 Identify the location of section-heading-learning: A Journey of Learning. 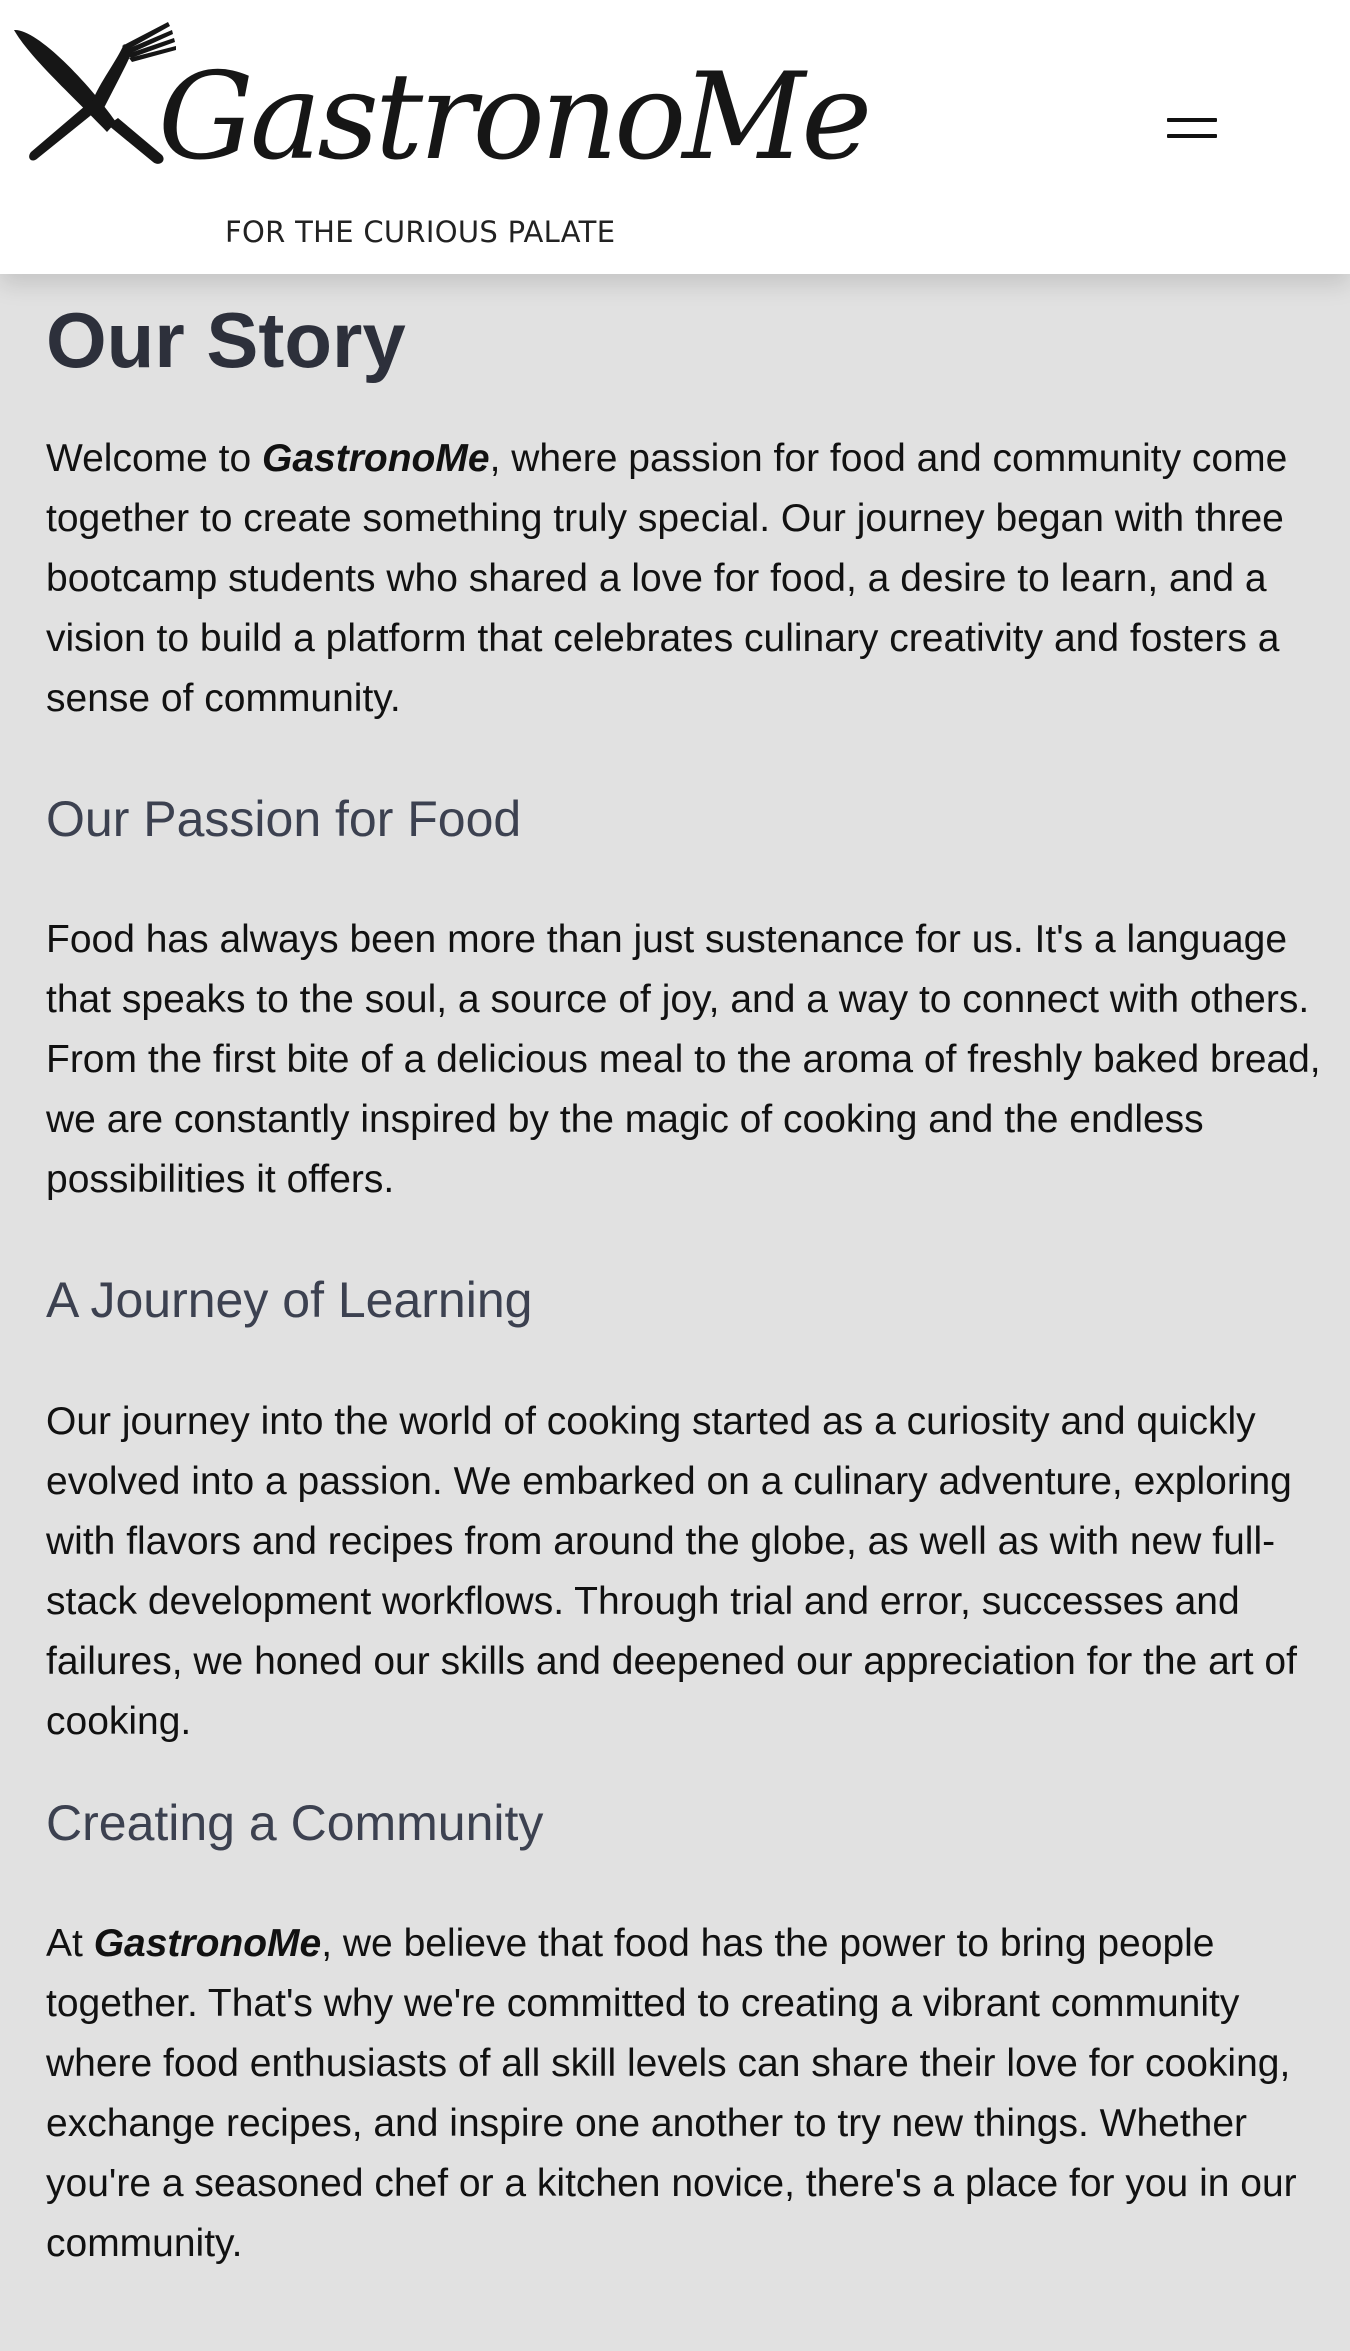
(289, 1300).